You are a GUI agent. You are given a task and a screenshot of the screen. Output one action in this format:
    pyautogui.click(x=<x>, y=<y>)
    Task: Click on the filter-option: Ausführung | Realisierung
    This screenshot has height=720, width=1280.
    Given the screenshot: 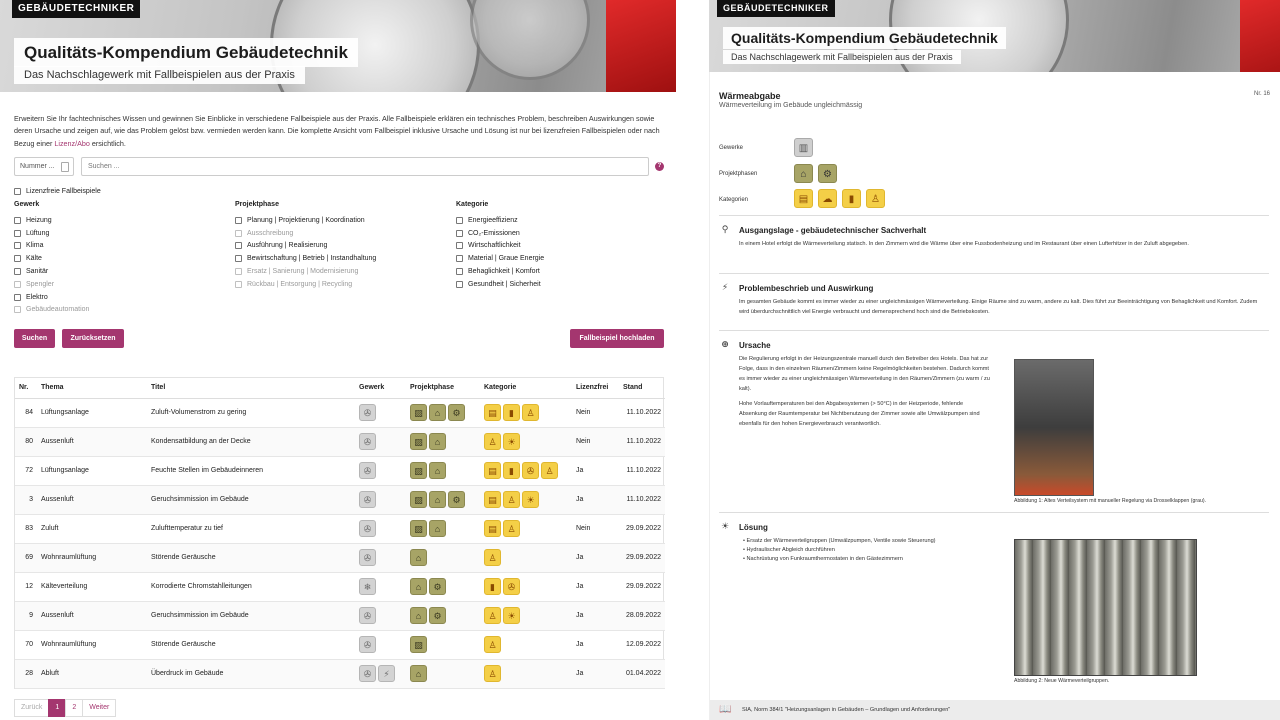 What is the action you would take?
    pyautogui.click(x=305, y=246)
    